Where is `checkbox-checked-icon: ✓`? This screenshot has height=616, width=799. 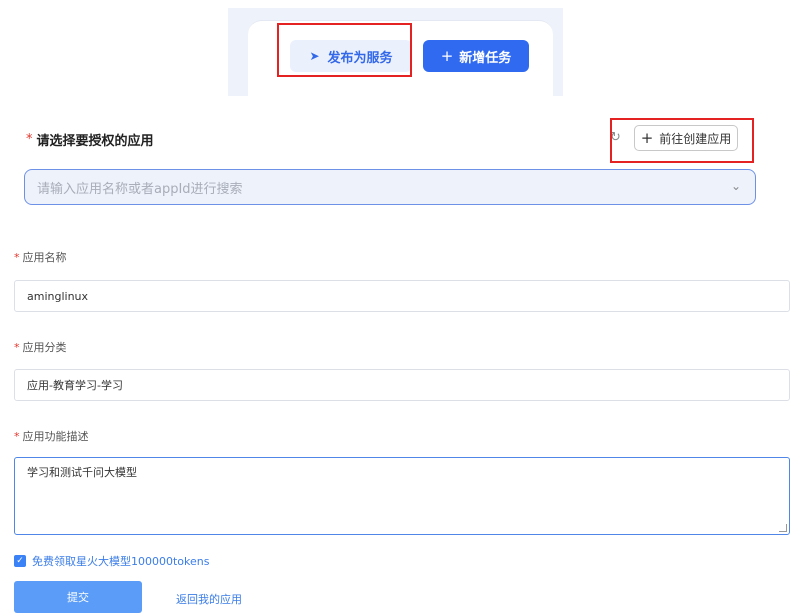 checkbox-checked-icon: ✓ is located at coordinates (20, 561).